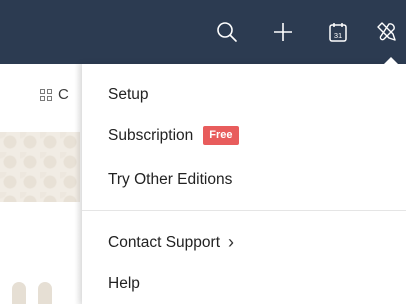 The width and height of the screenshot is (406, 304). I want to click on menu-item-label: Try Other Editions, so click(170, 179).